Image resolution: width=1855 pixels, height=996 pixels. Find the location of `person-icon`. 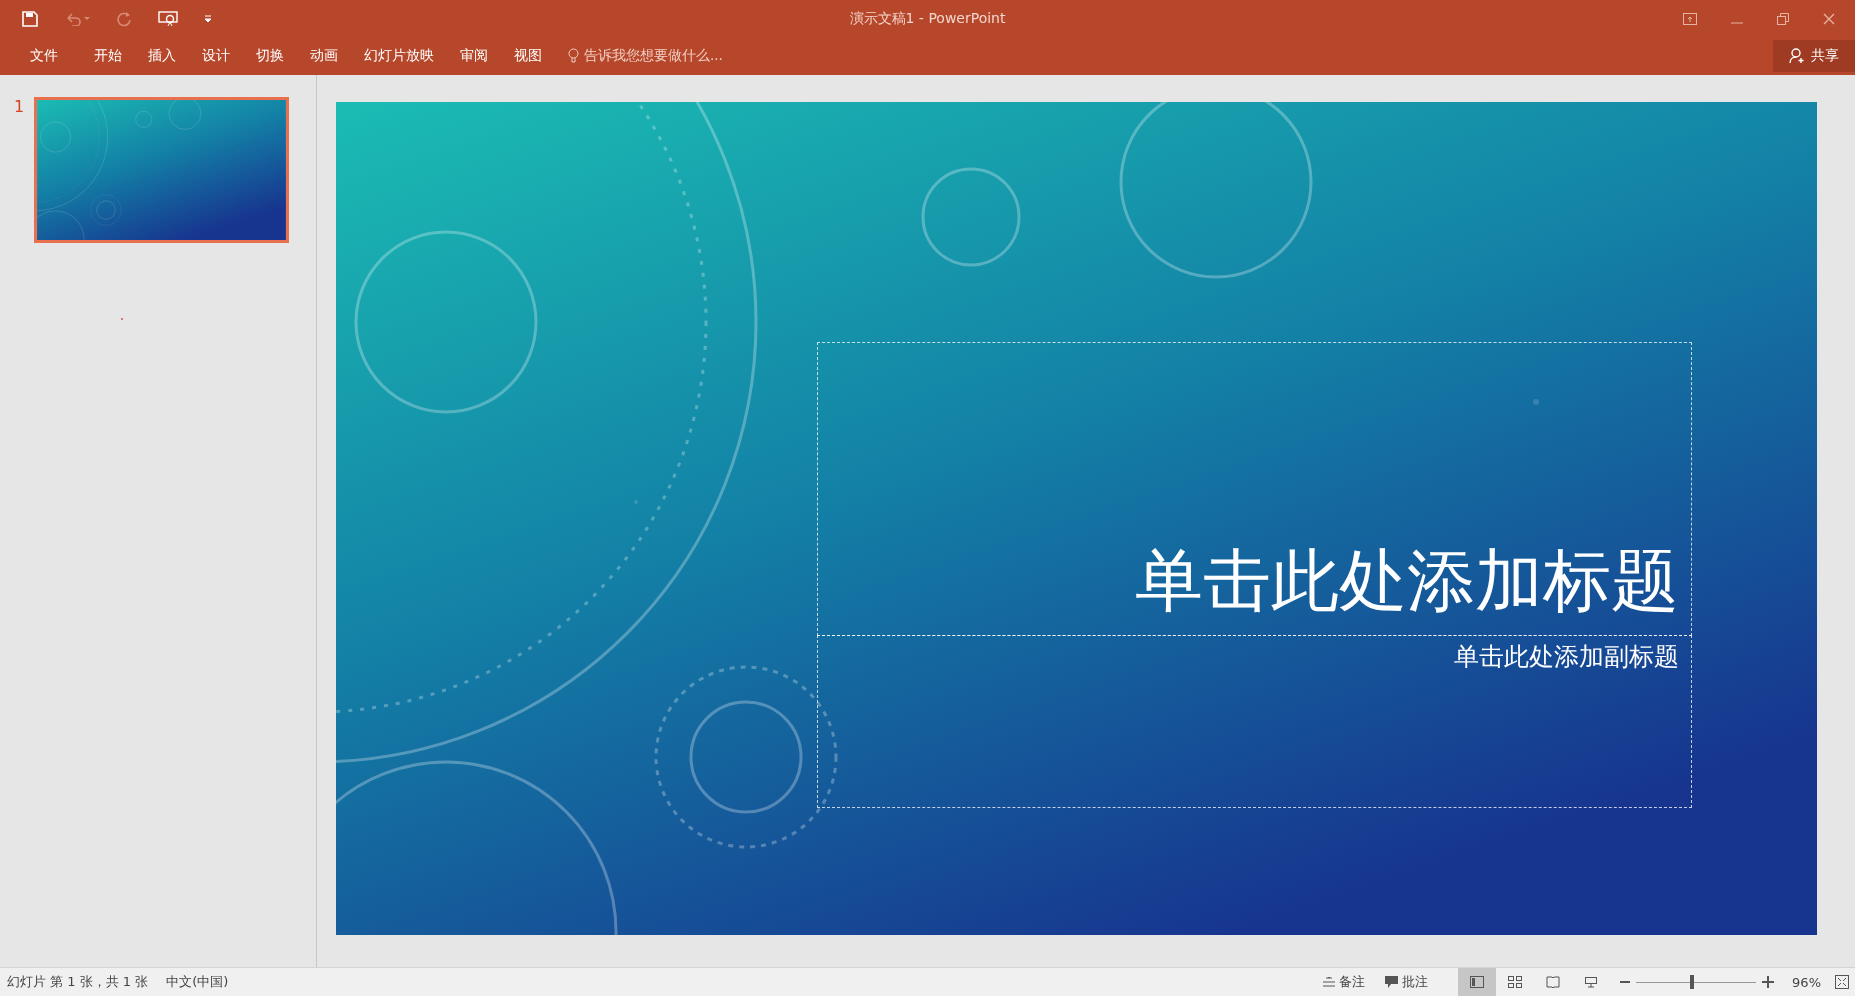

person-icon is located at coordinates (1797, 56).